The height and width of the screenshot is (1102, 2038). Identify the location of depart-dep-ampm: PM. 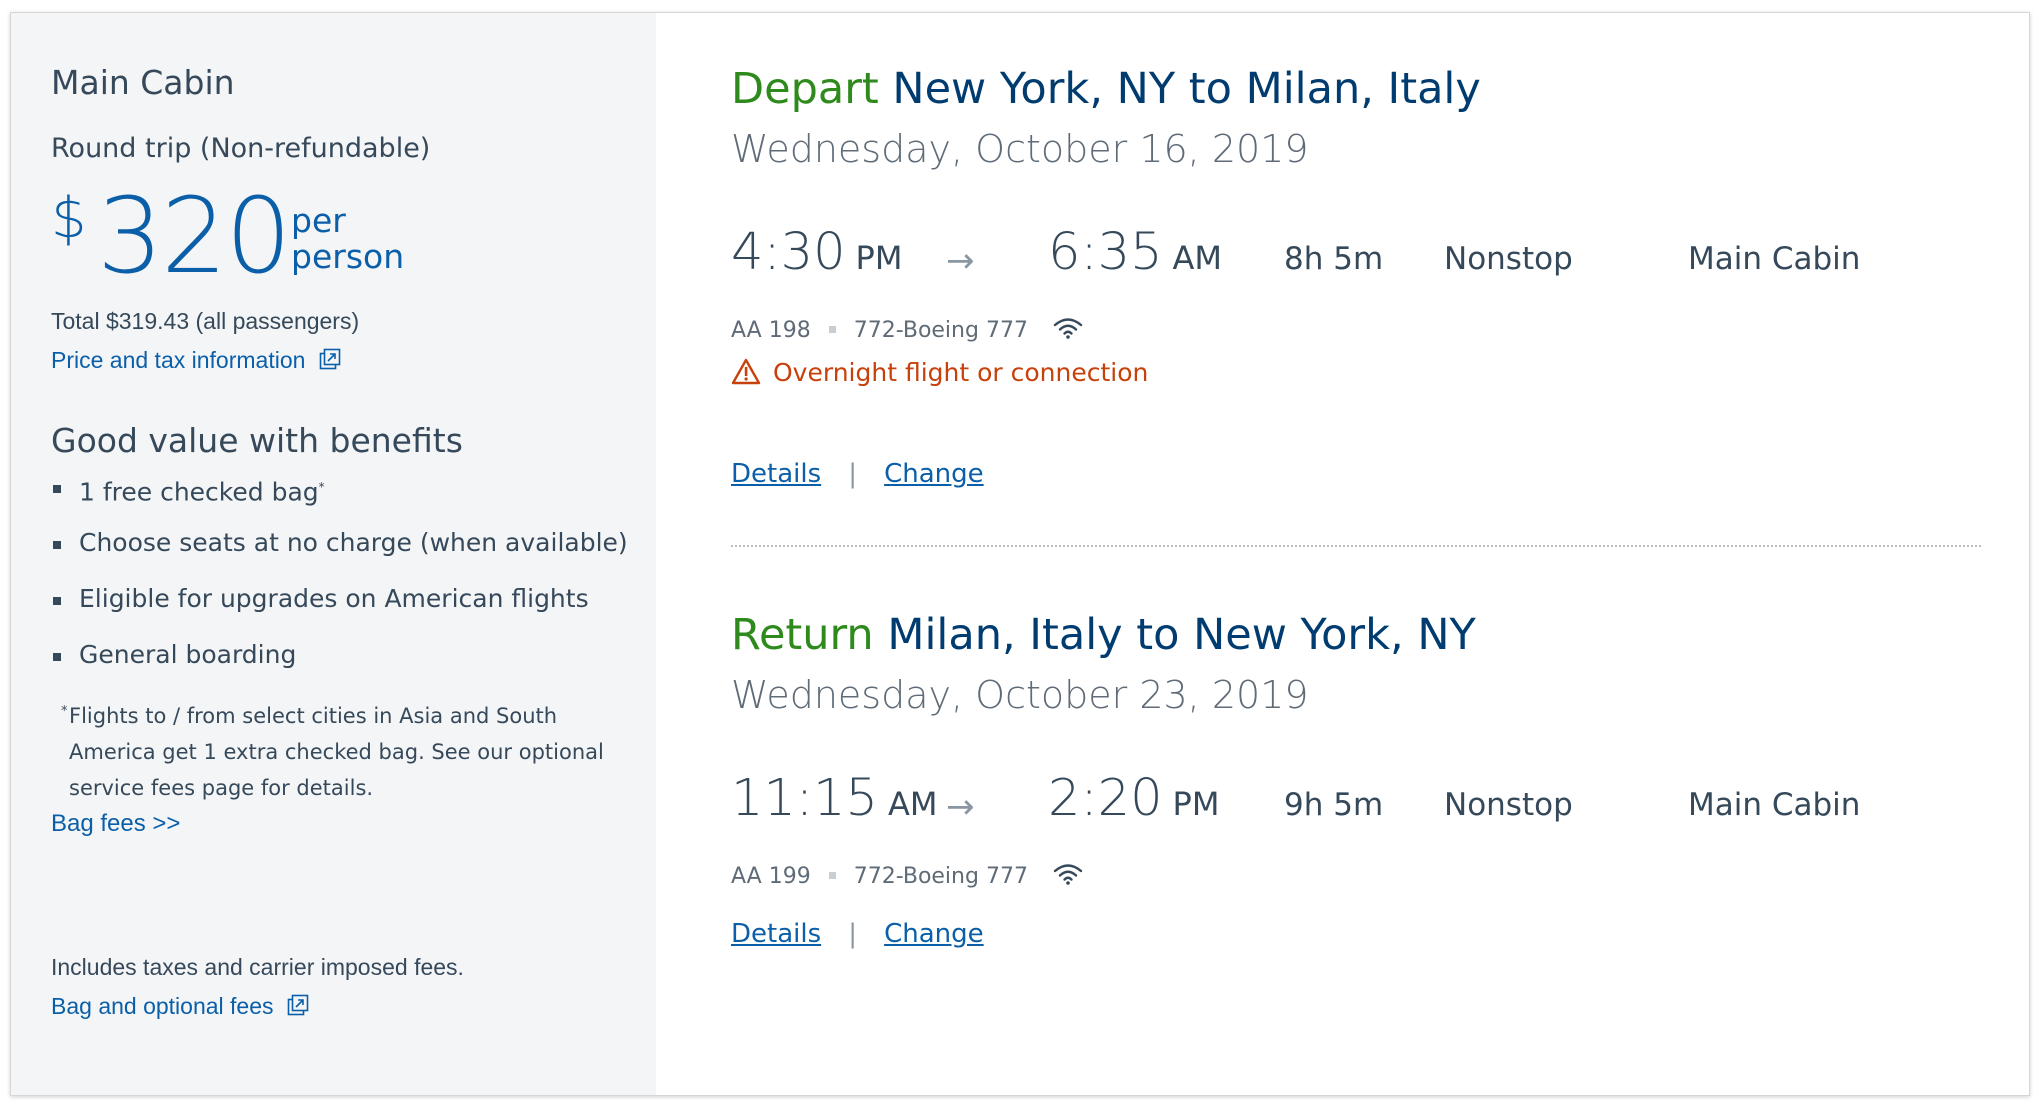
(879, 258).